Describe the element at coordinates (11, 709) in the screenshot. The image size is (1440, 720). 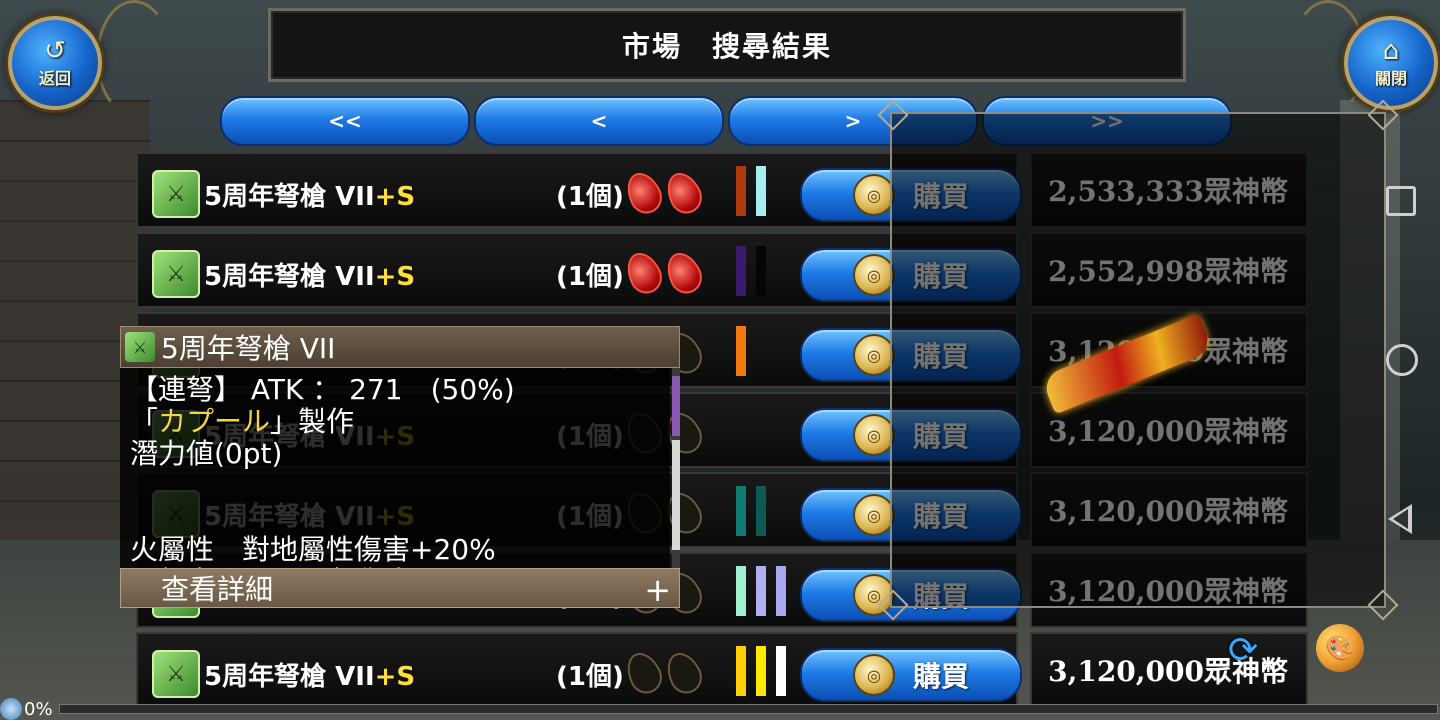
I see `status-orb-icon` at that location.